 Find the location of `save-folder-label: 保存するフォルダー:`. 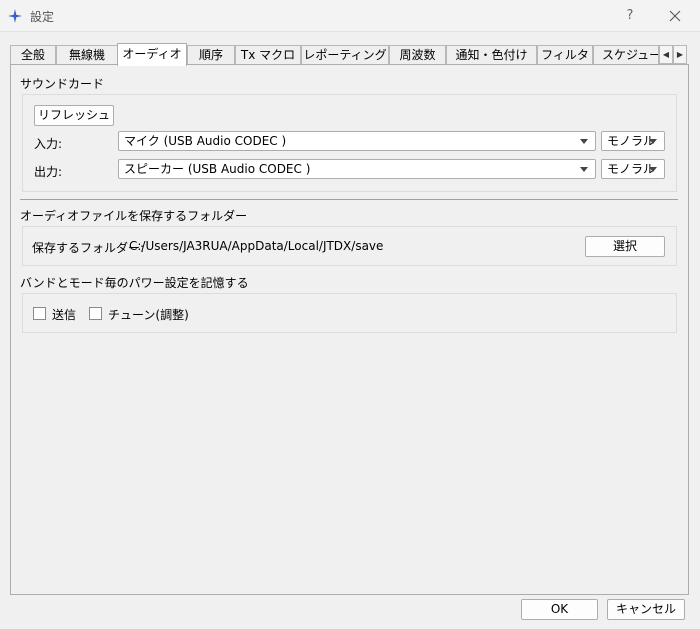

save-folder-label: 保存するフォルダー: is located at coordinates (88, 248).